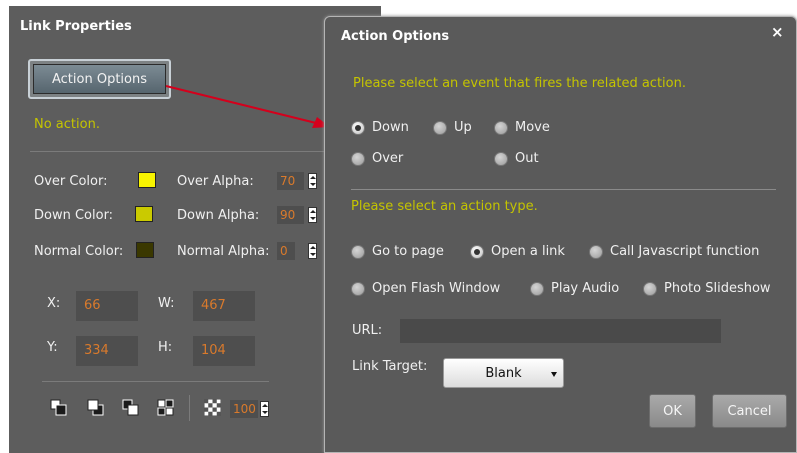 The width and height of the screenshot is (797, 453). I want to click on action-options-button-label: Action Options, so click(99, 79).